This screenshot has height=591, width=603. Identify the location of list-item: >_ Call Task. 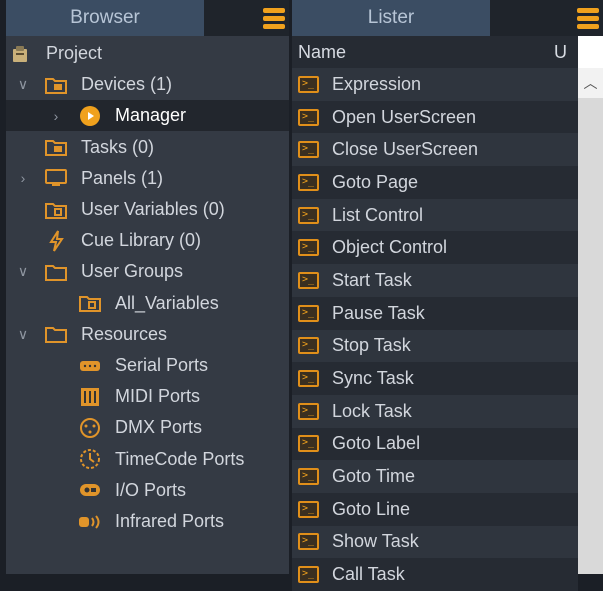
(435, 574).